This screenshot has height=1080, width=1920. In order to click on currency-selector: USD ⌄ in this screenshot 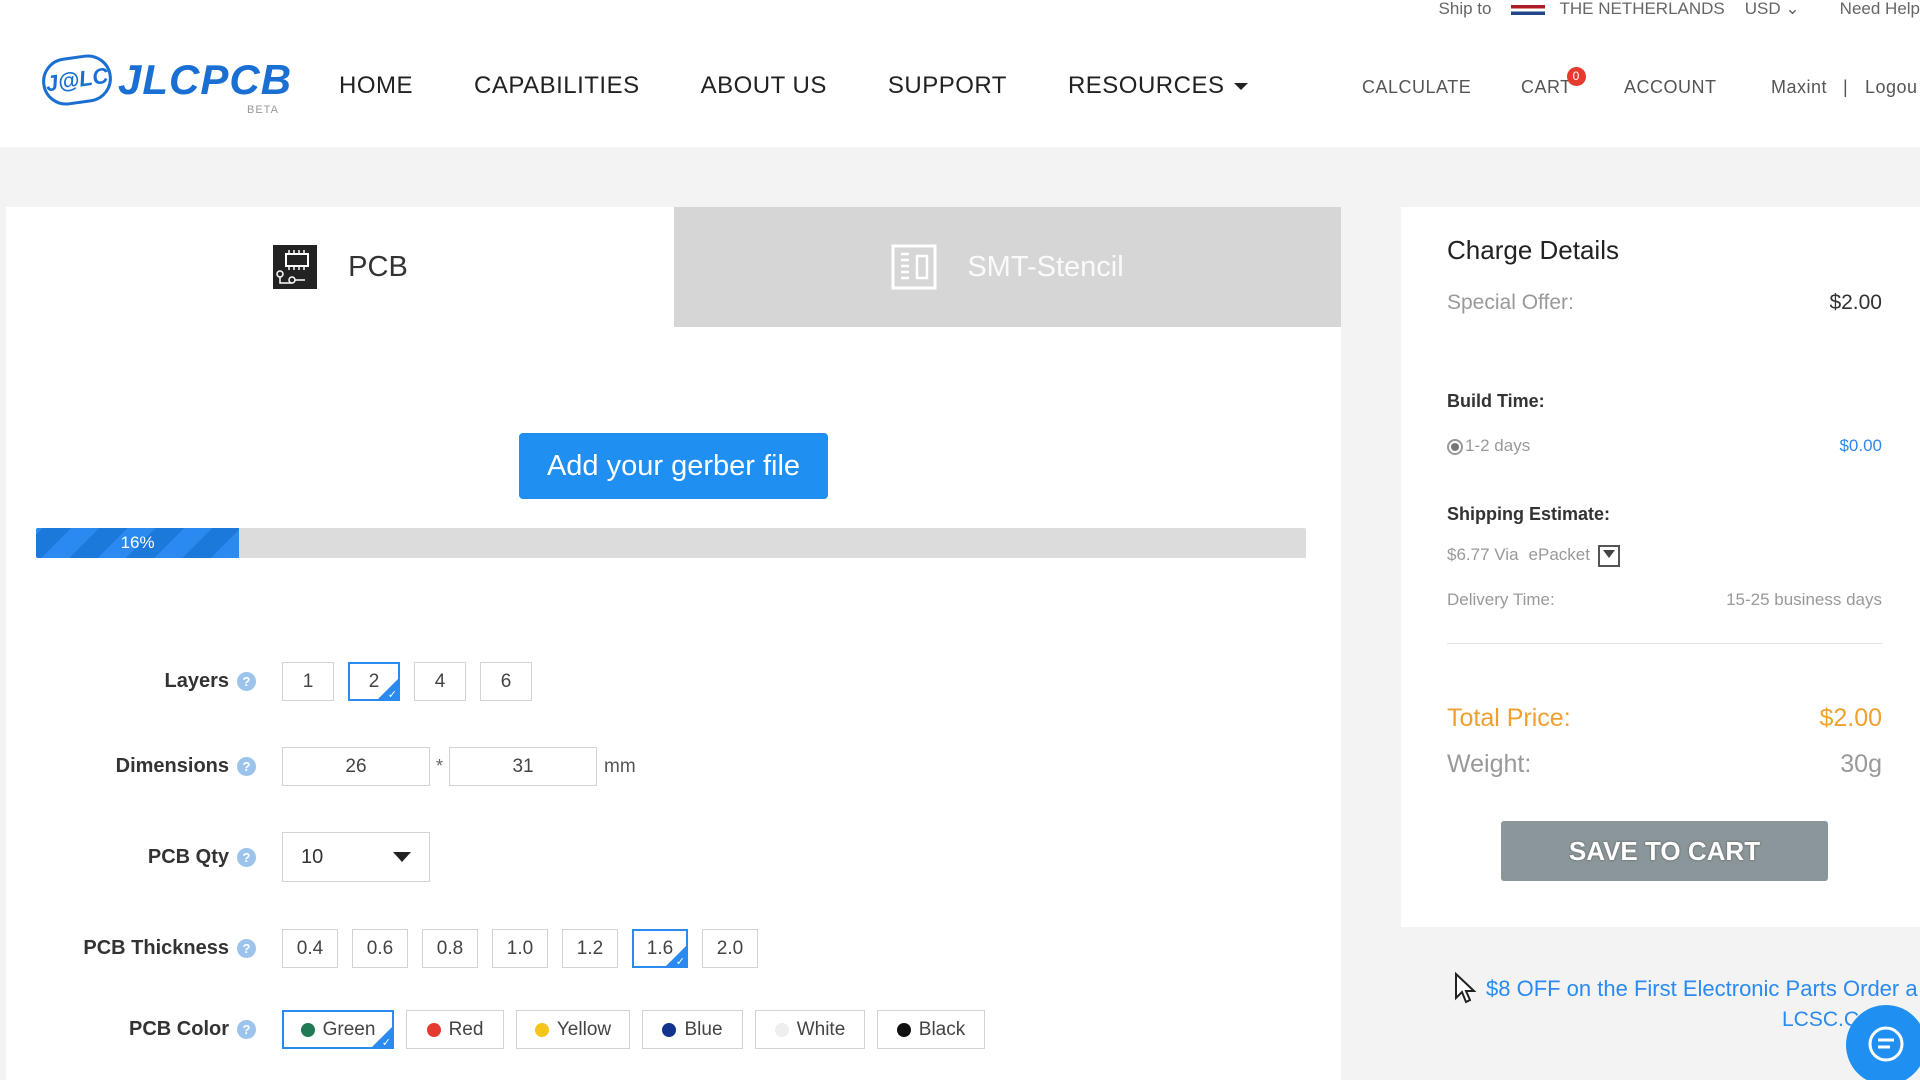, I will do `click(1782, 9)`.